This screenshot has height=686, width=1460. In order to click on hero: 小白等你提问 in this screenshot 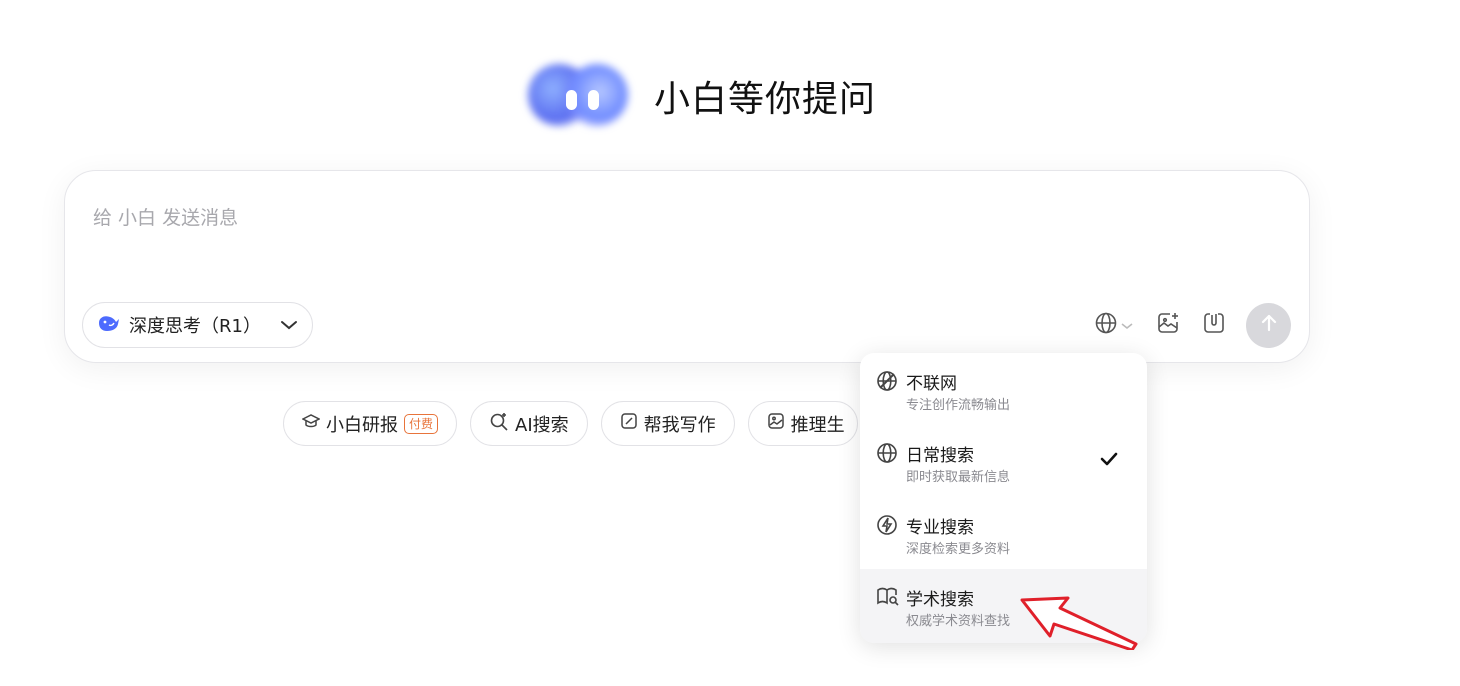, I will do `click(701, 96)`.